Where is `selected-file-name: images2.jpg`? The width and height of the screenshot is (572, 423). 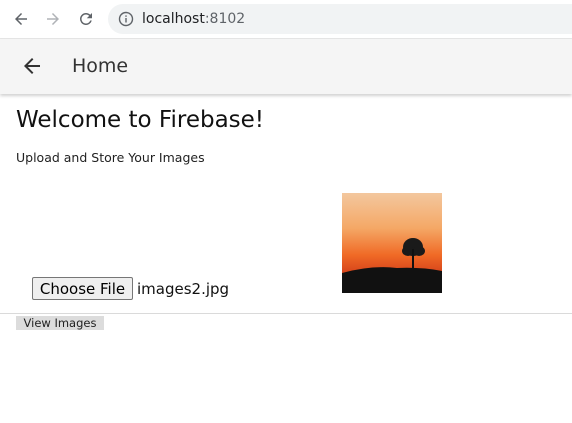
selected-file-name: images2.jpg is located at coordinates (183, 289).